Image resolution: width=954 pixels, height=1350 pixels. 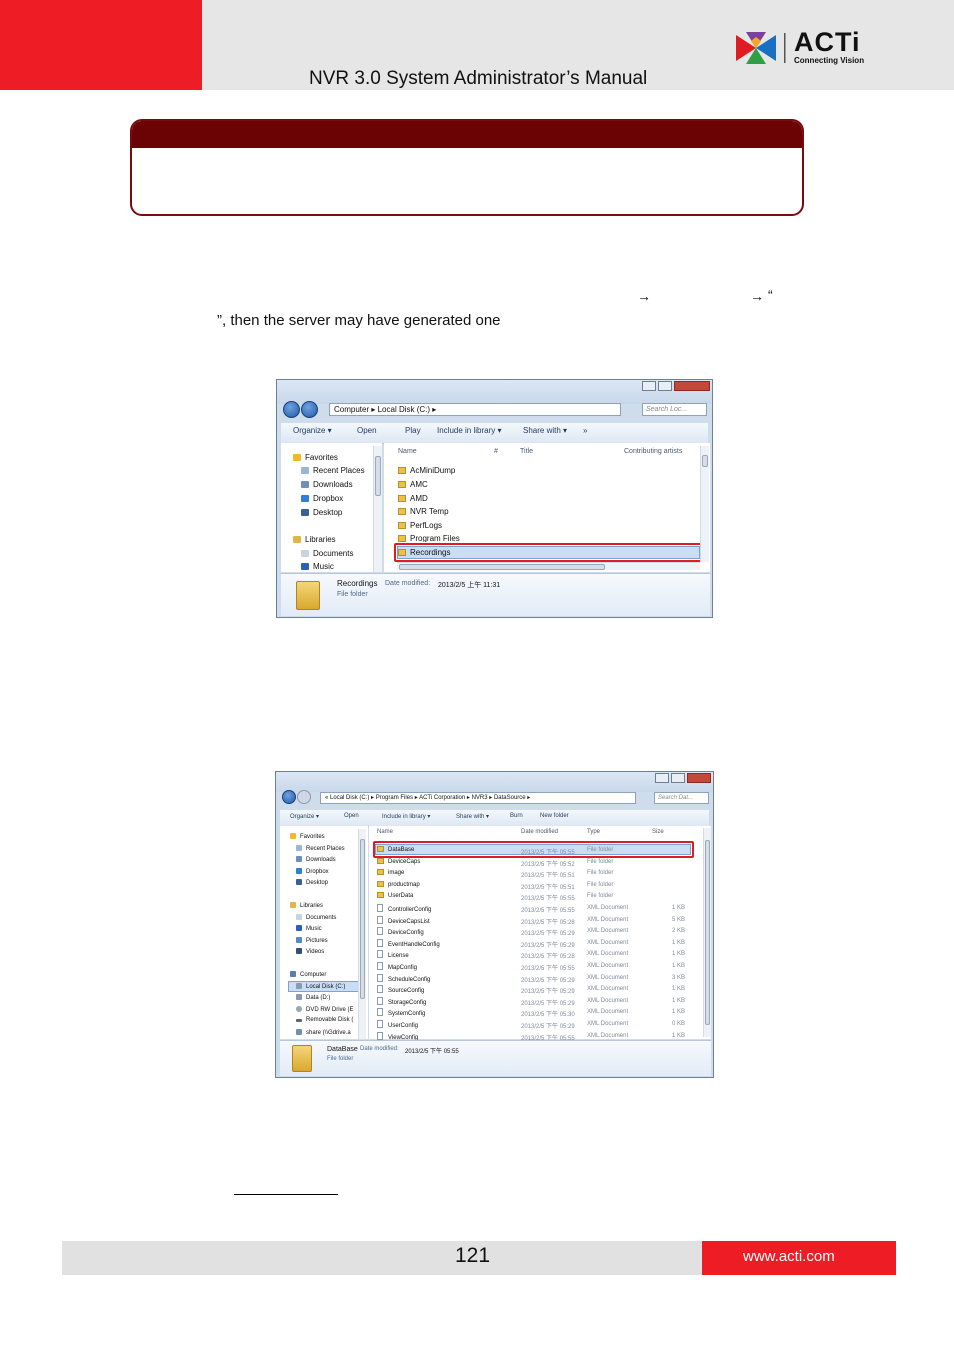 I want to click on list-item: License, so click(x=393, y=954).